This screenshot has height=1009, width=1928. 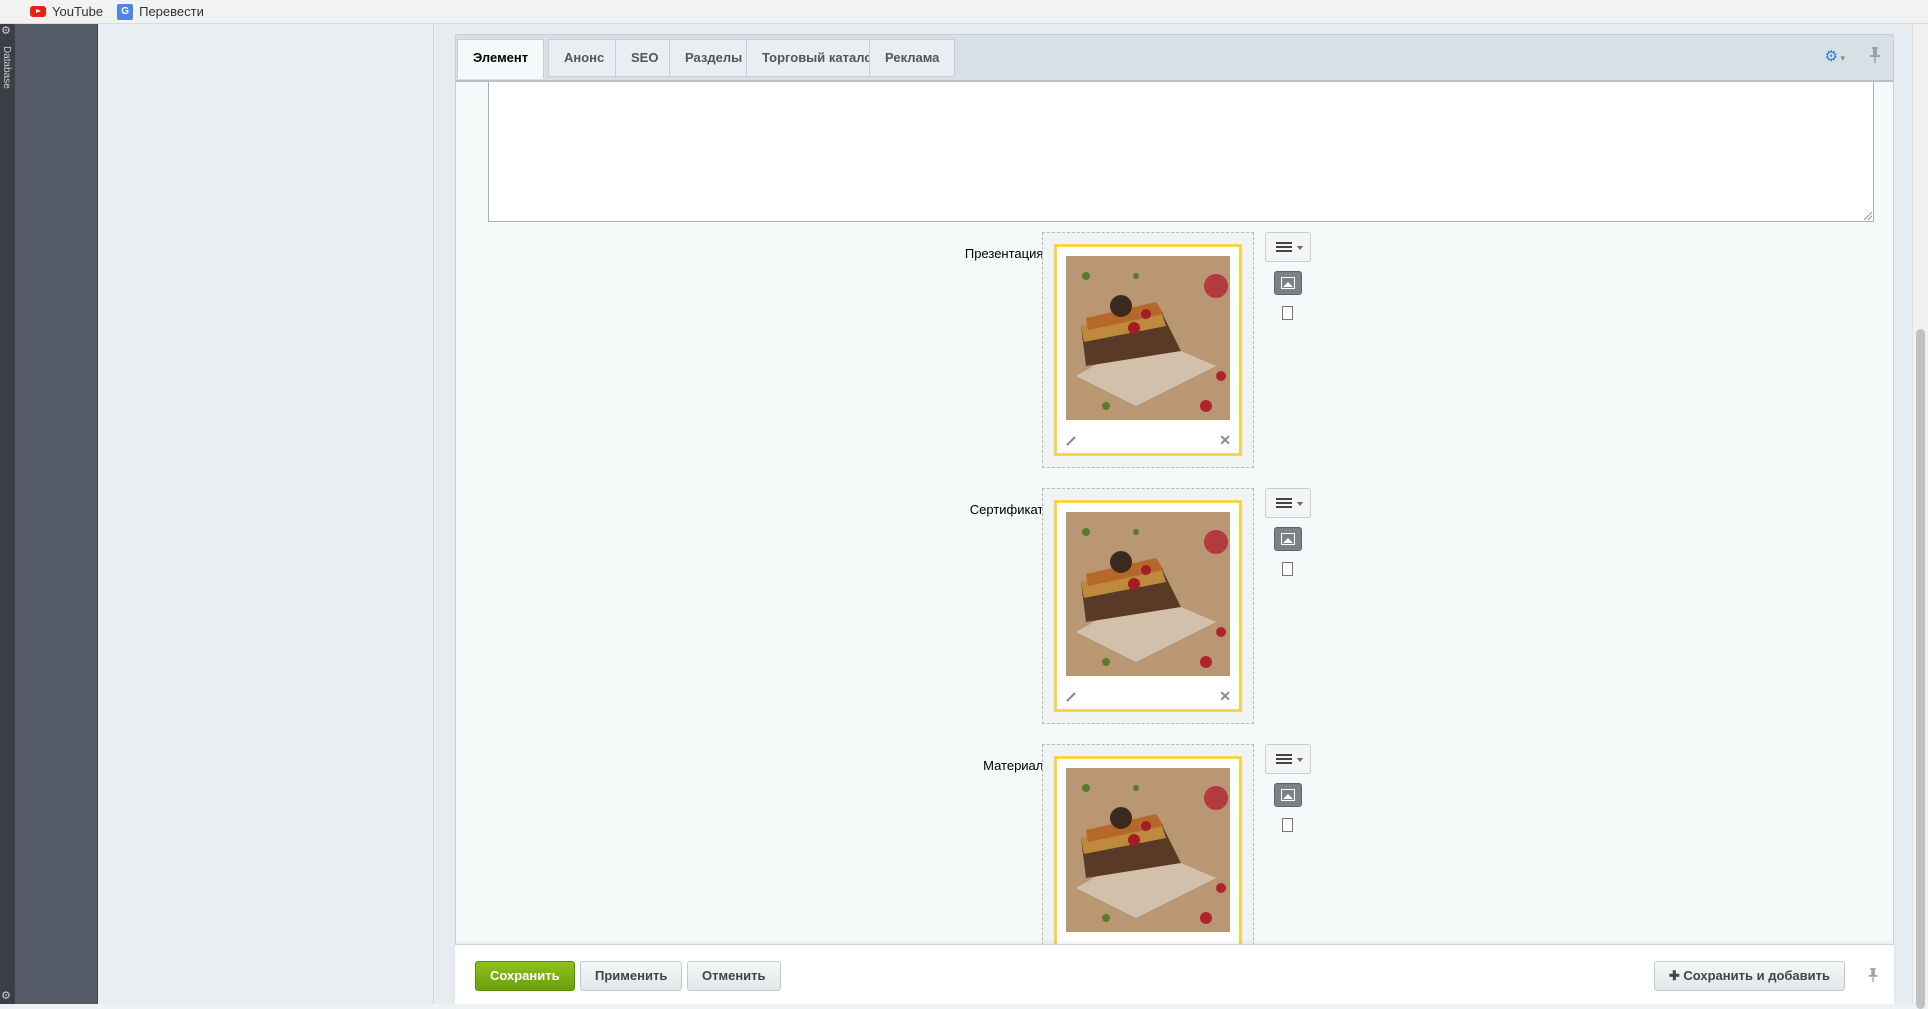 What do you see at coordinates (1835, 56) in the screenshot?
I see `tabs-settings-gear-icon: ⚙ ▾` at bounding box center [1835, 56].